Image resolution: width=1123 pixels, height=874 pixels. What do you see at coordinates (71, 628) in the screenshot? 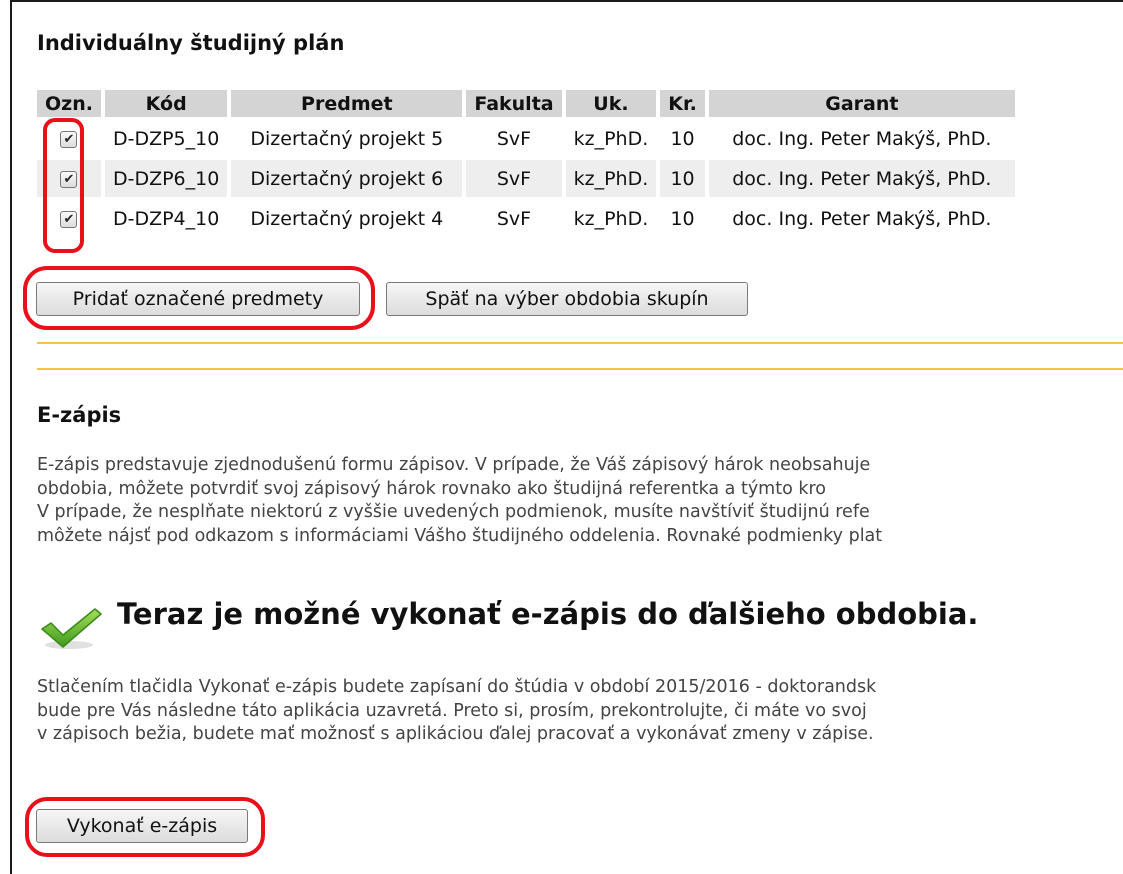
I see `checkmark-icon` at bounding box center [71, 628].